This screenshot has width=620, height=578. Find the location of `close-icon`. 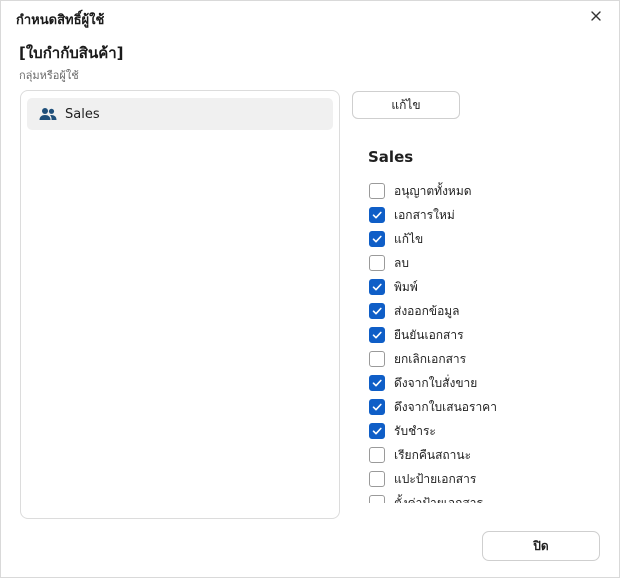

close-icon is located at coordinates (596, 16).